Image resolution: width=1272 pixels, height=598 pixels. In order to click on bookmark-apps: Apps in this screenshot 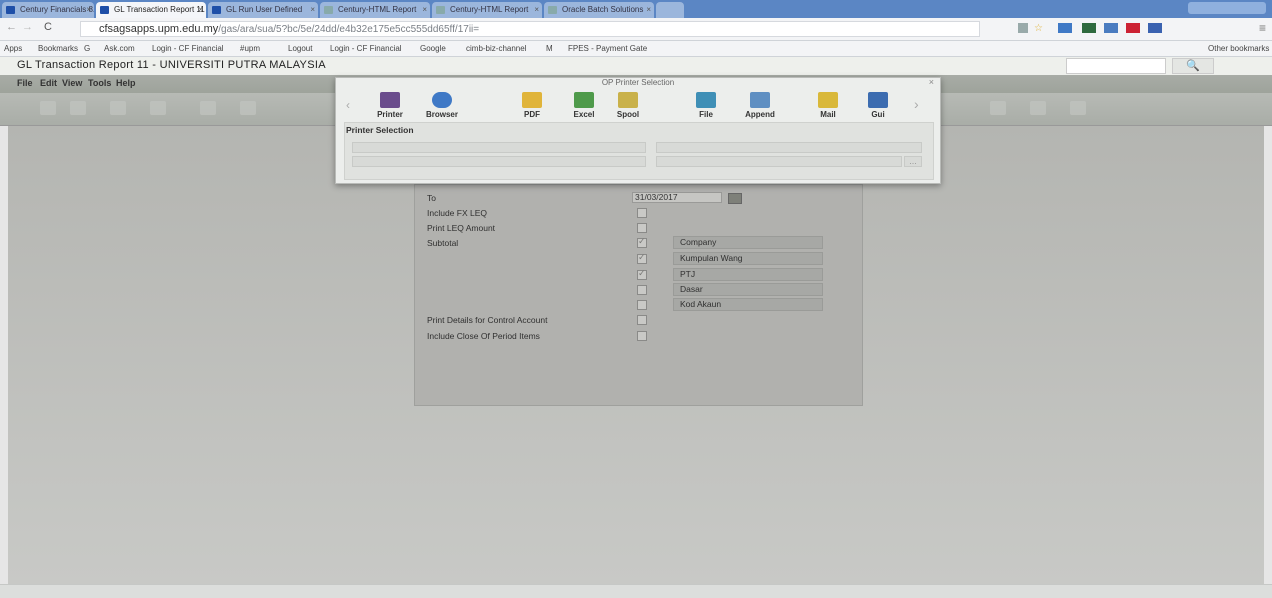, I will do `click(13, 48)`.